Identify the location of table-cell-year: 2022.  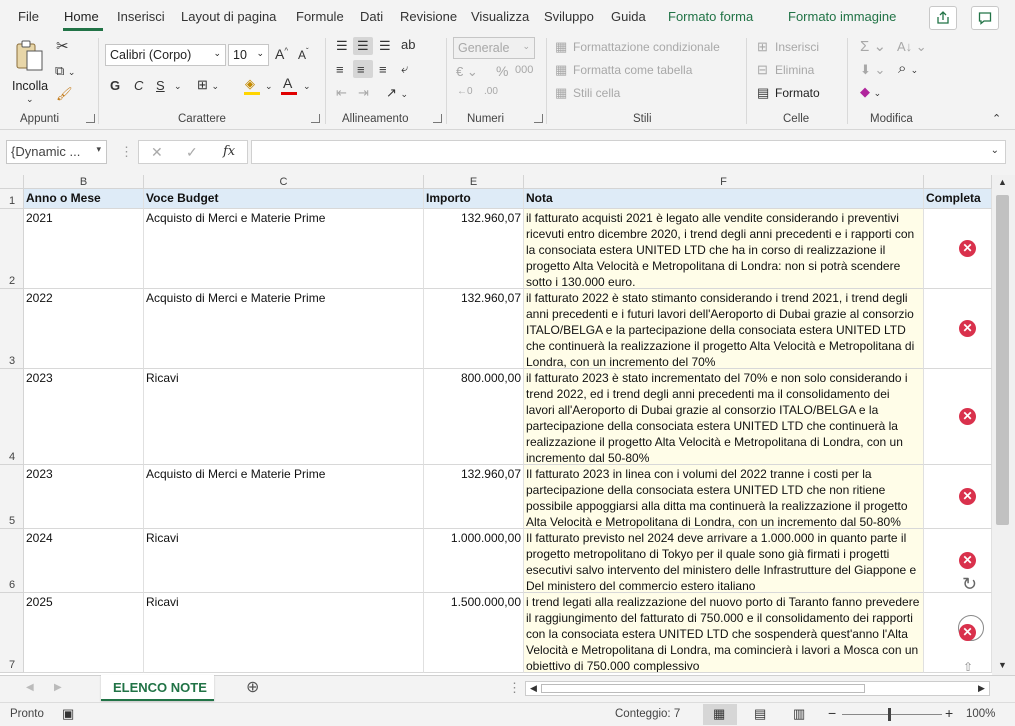
(84, 329).